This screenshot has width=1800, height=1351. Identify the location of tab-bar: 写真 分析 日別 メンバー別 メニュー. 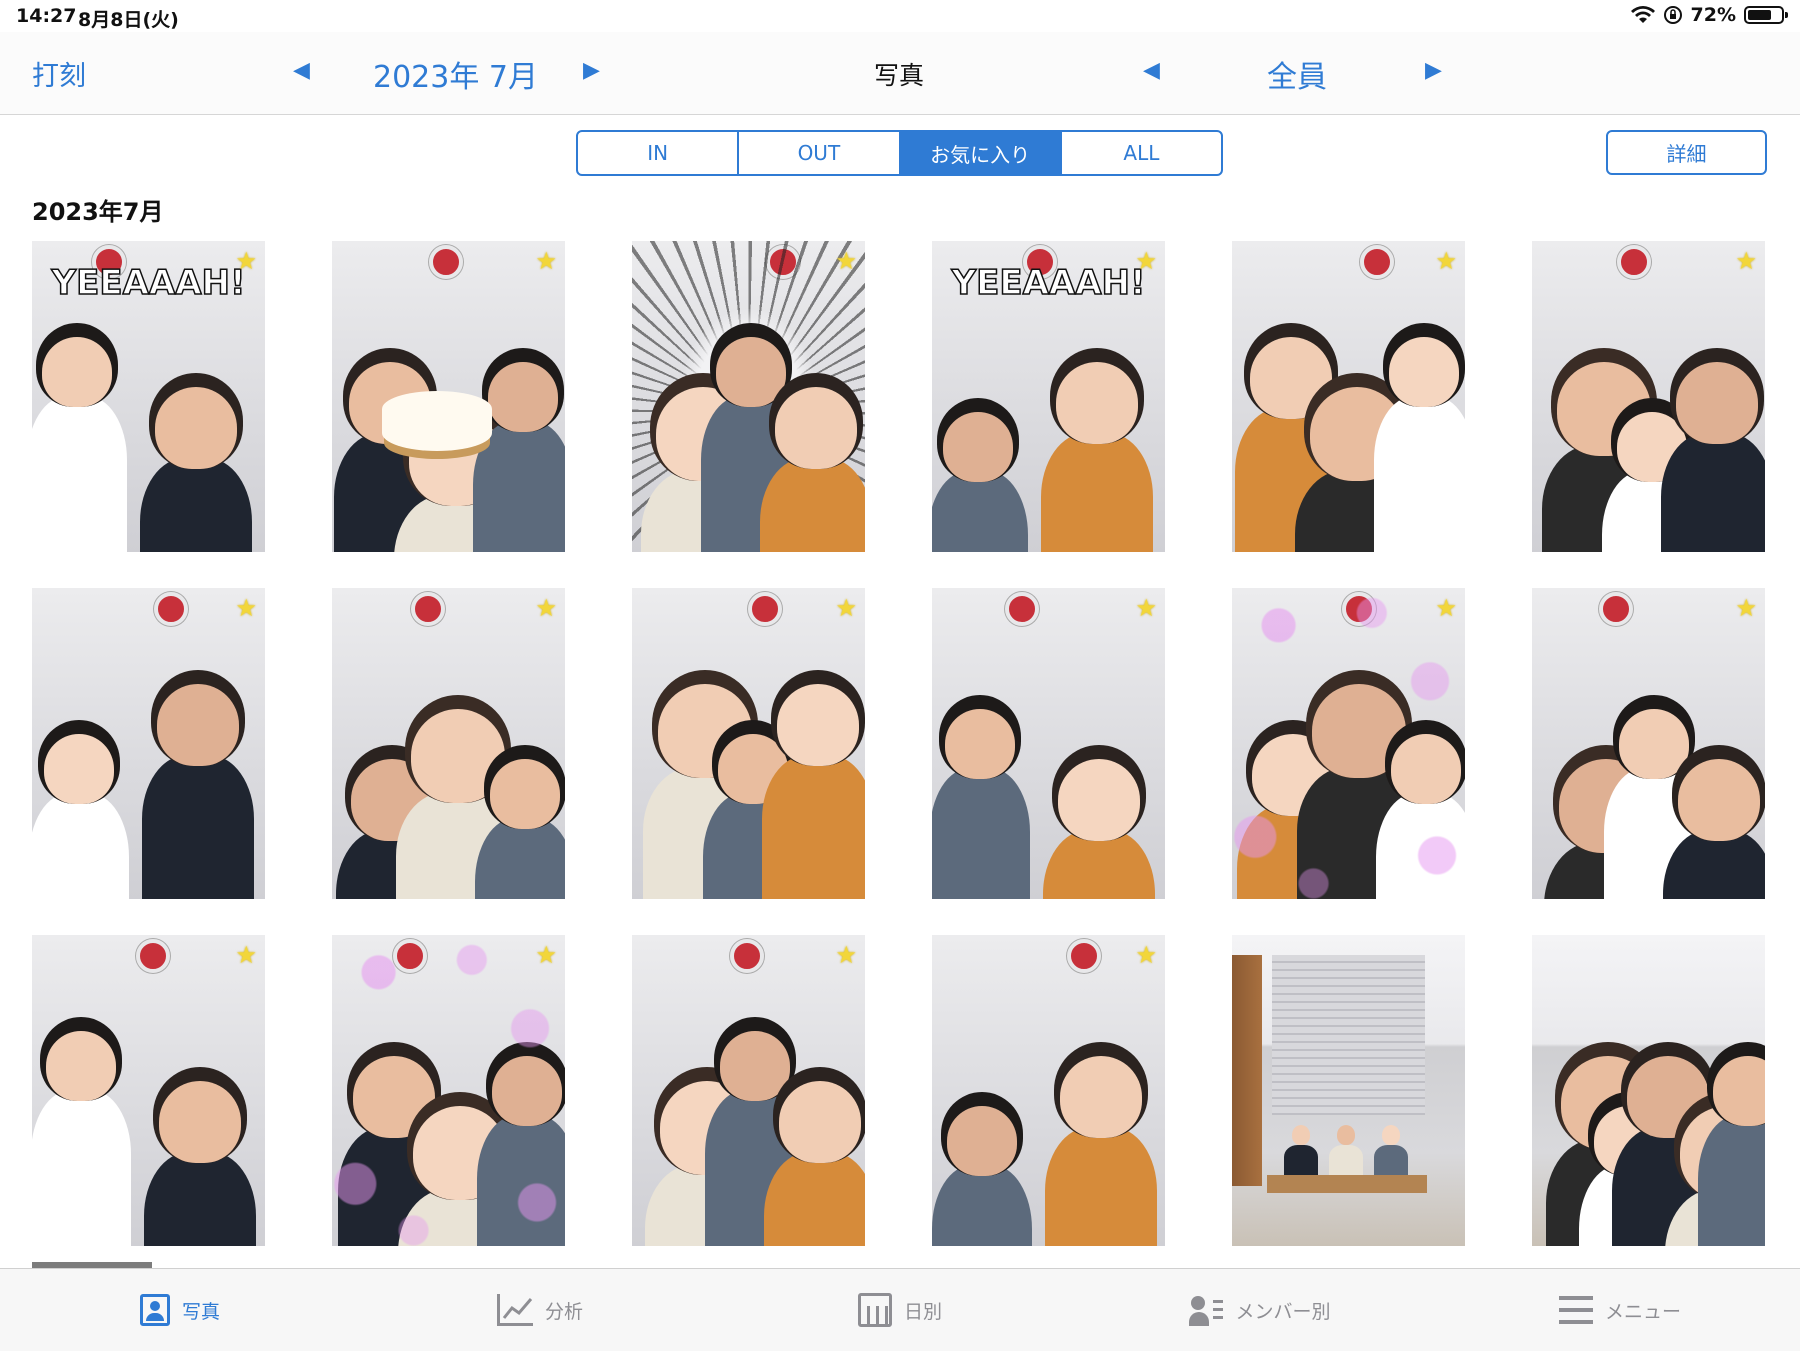
(900, 1309).